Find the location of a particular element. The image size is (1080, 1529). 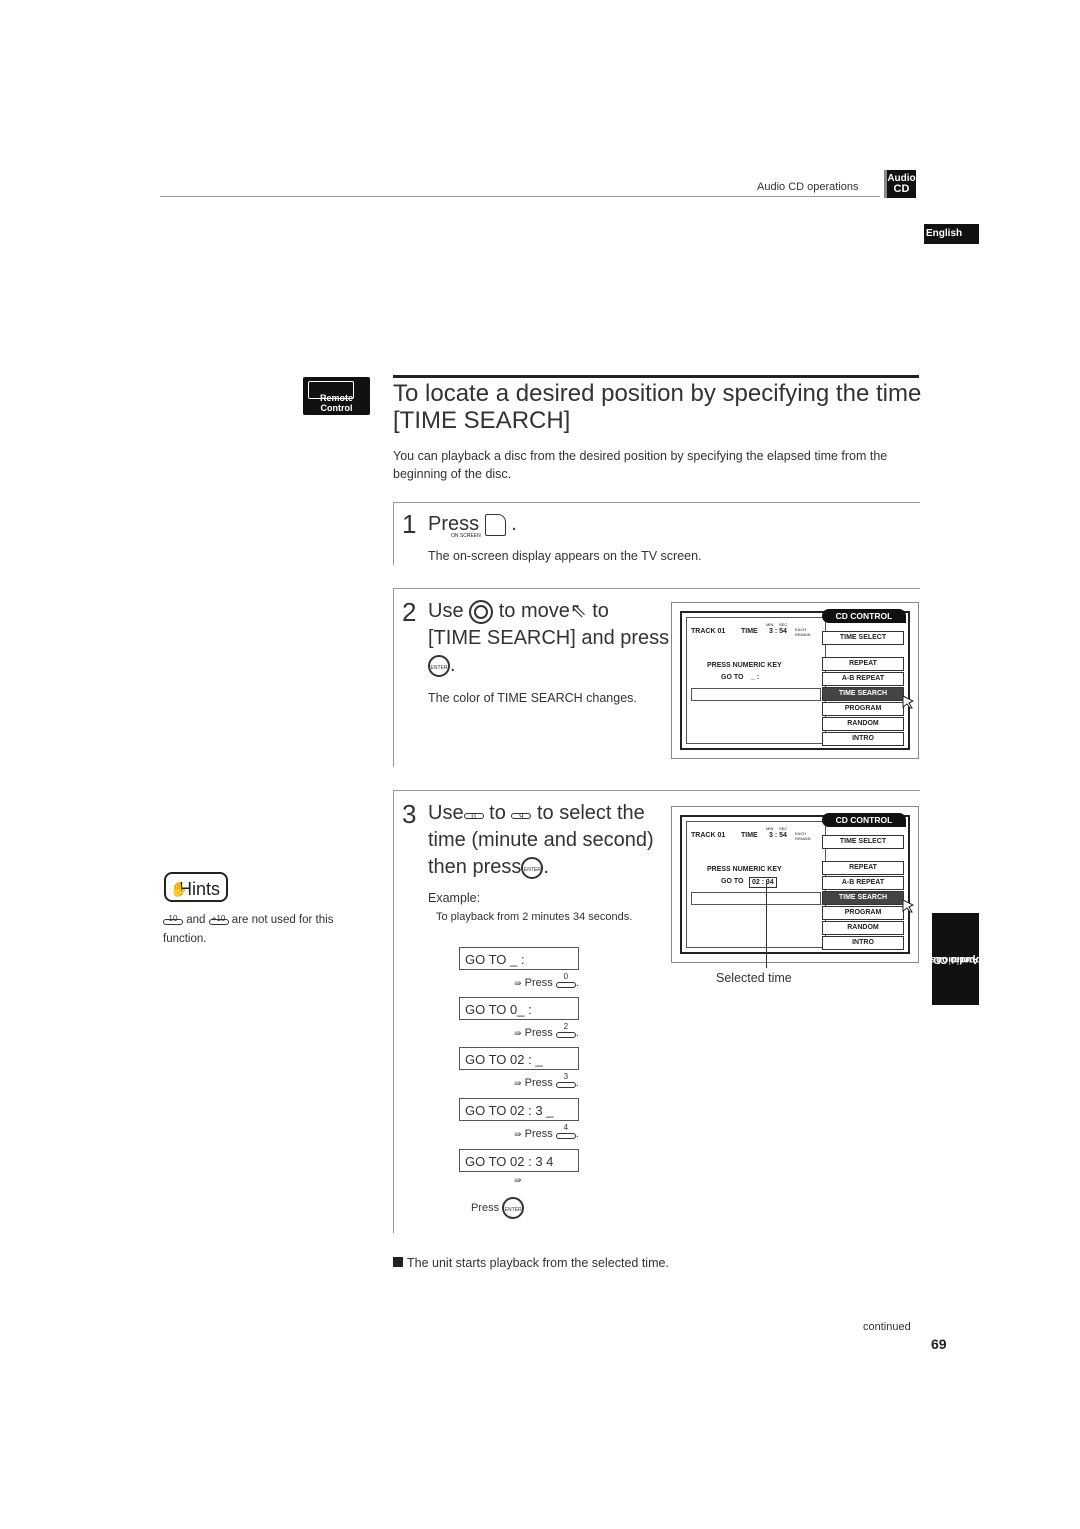

step-number: 2 is located at coordinates (409, 612).